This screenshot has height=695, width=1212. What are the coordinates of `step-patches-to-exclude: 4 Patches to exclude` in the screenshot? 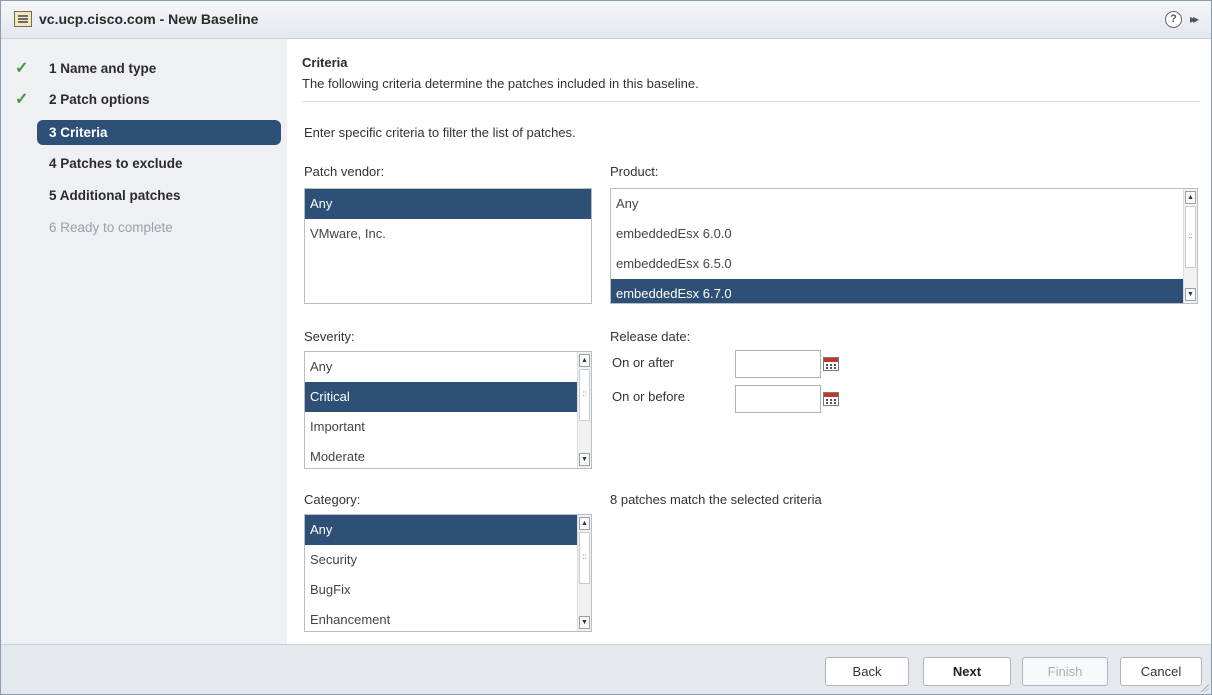 It's located at (159, 163).